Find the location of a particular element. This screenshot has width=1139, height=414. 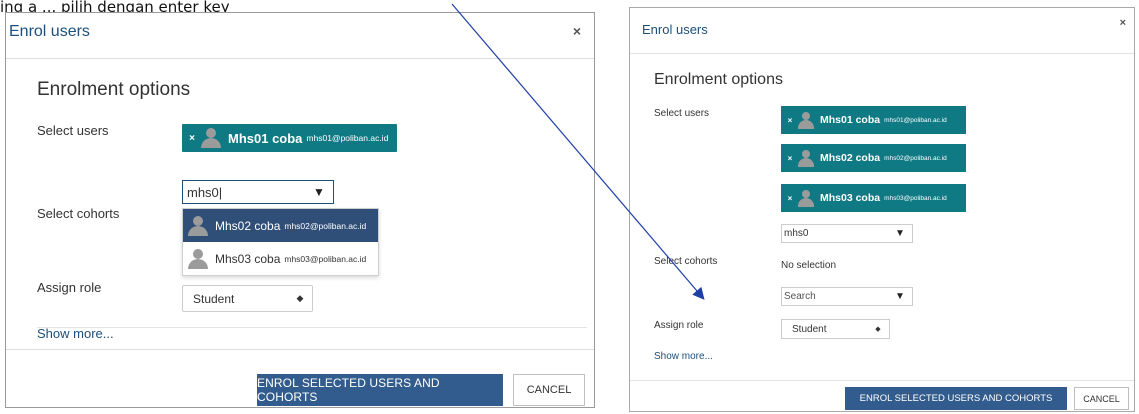

user-search-input: mhs0 ▼ is located at coordinates (847, 233).